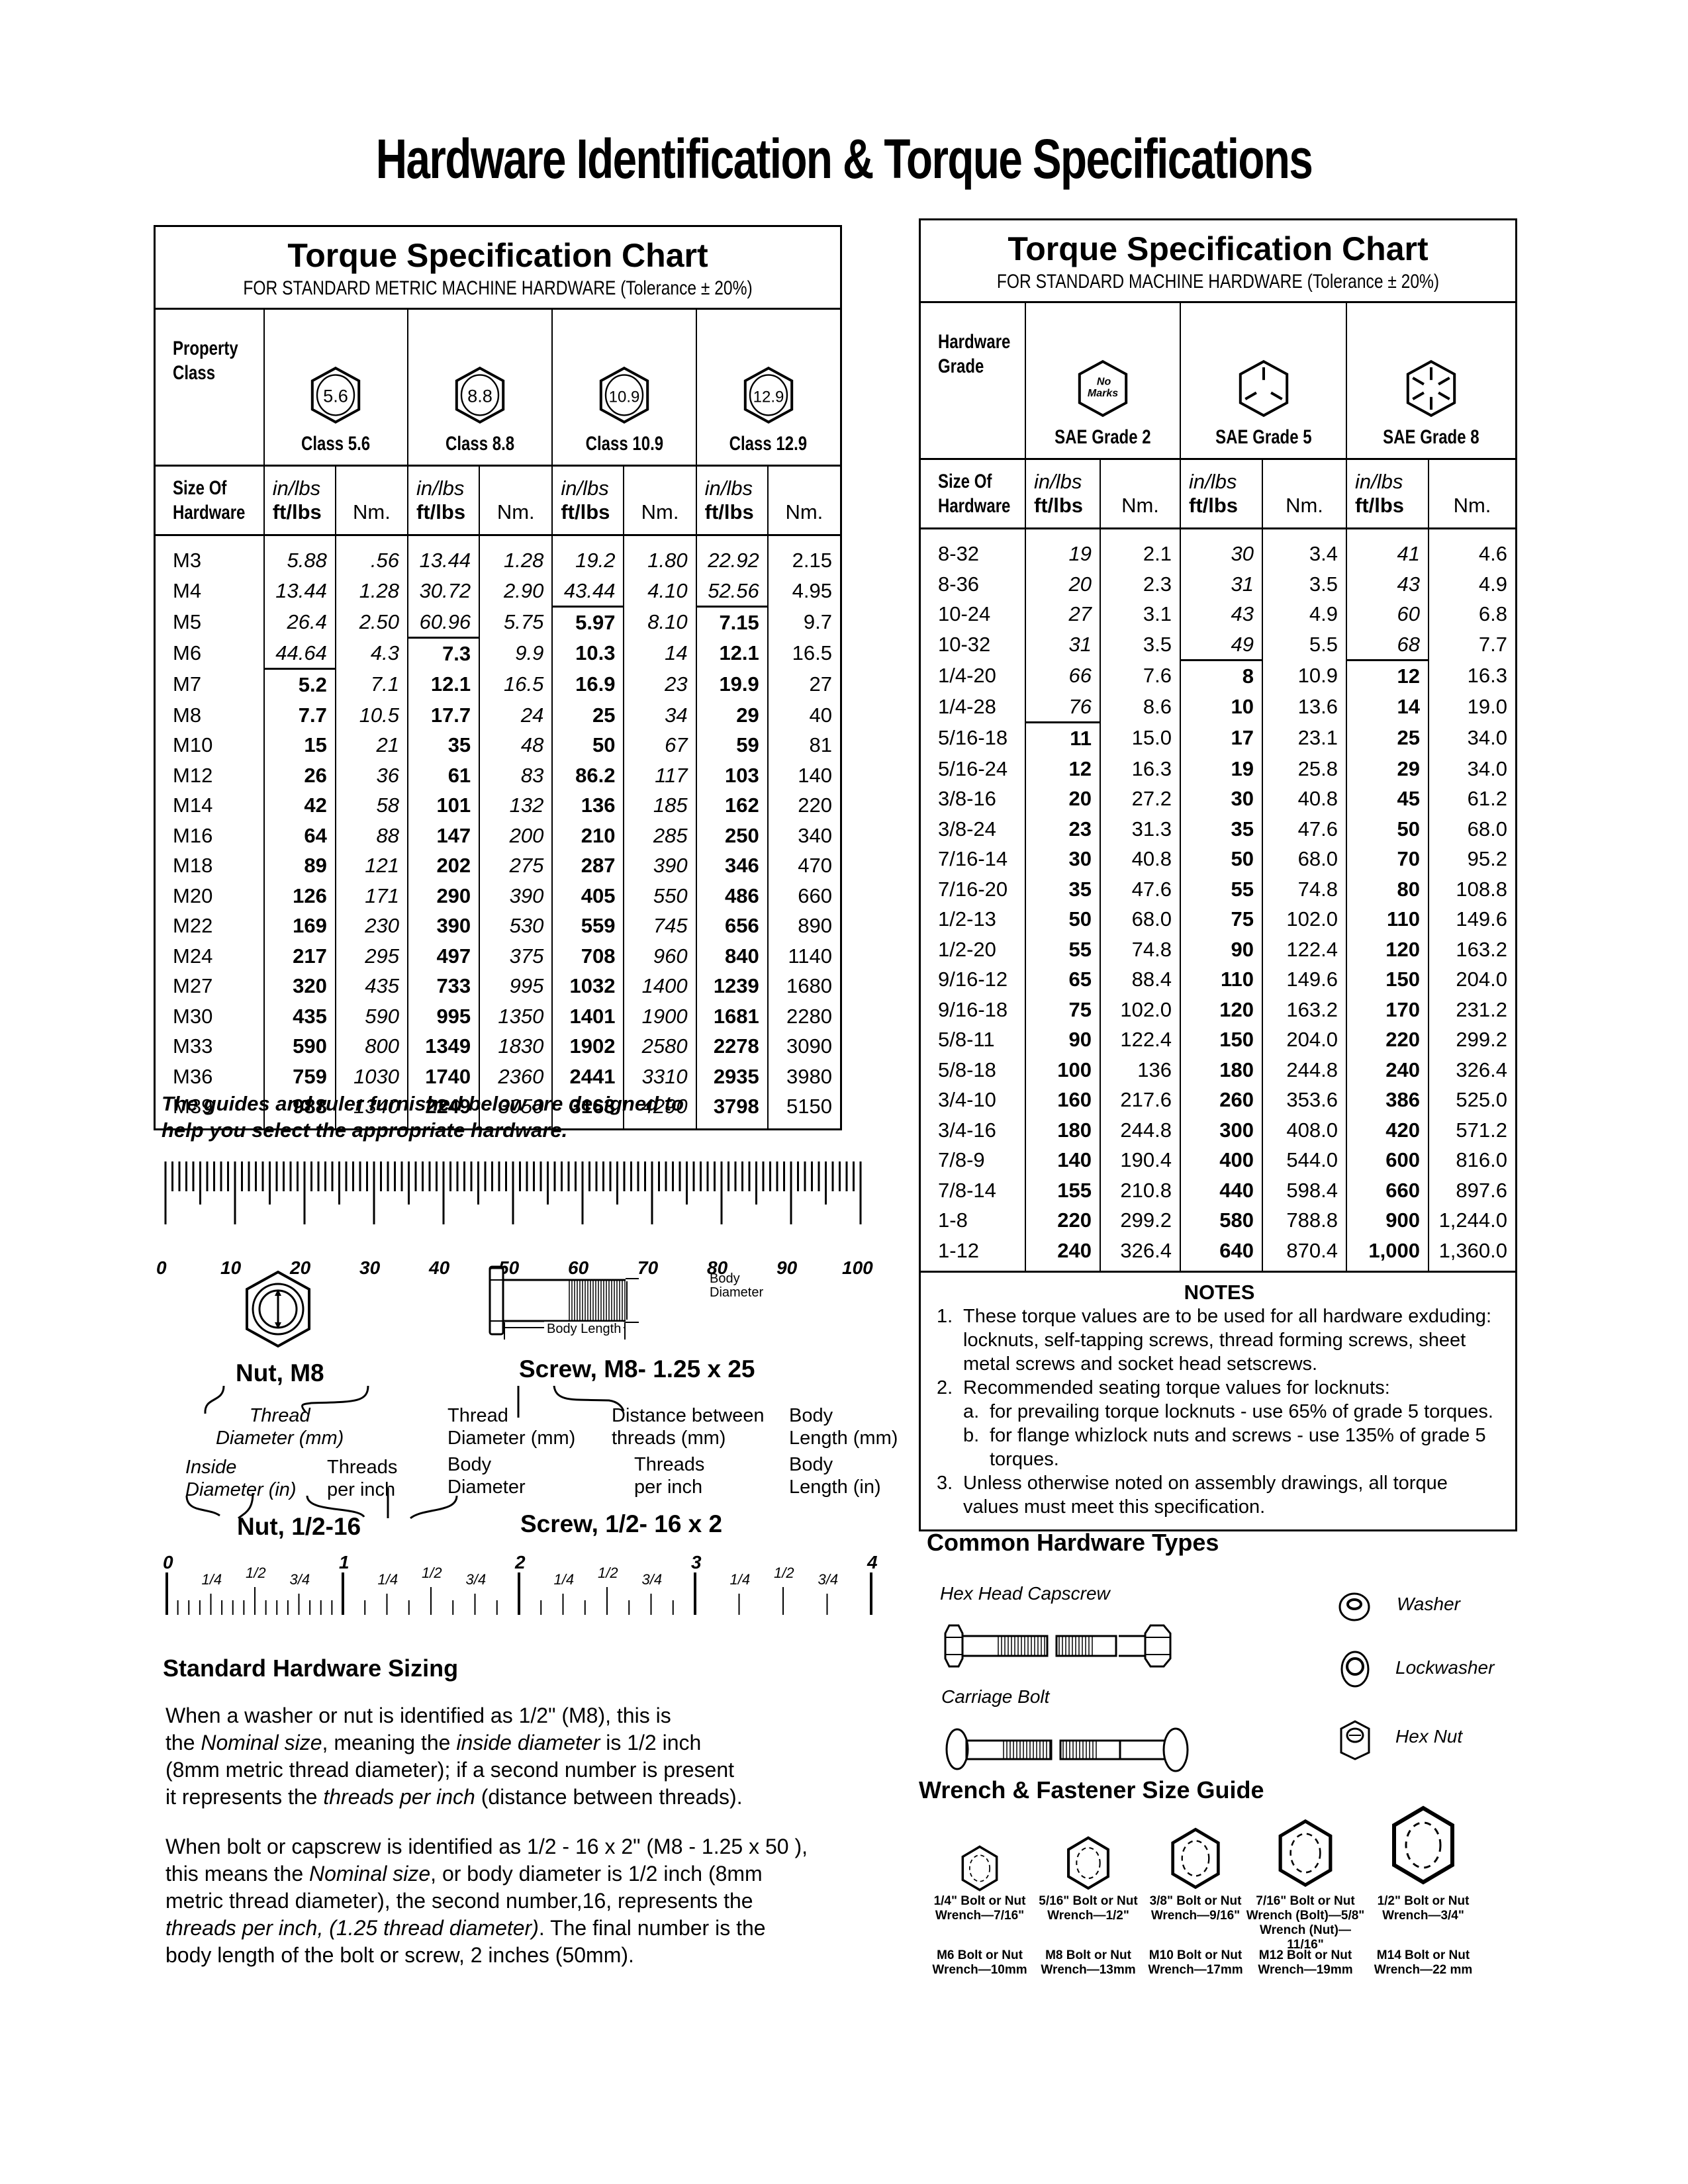  Describe the element at coordinates (1140, 1009) in the screenshot. I see `nm-cell: 102.0` at that location.